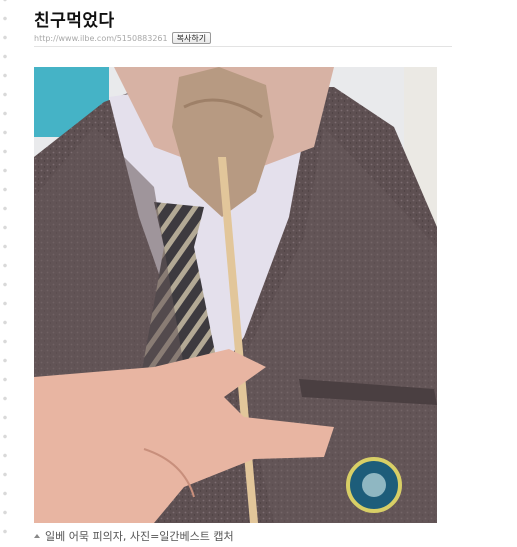 The width and height of the screenshot is (517, 547). Describe the element at coordinates (191, 38) in the screenshot. I see `copy-url-button: 복사하기` at that location.